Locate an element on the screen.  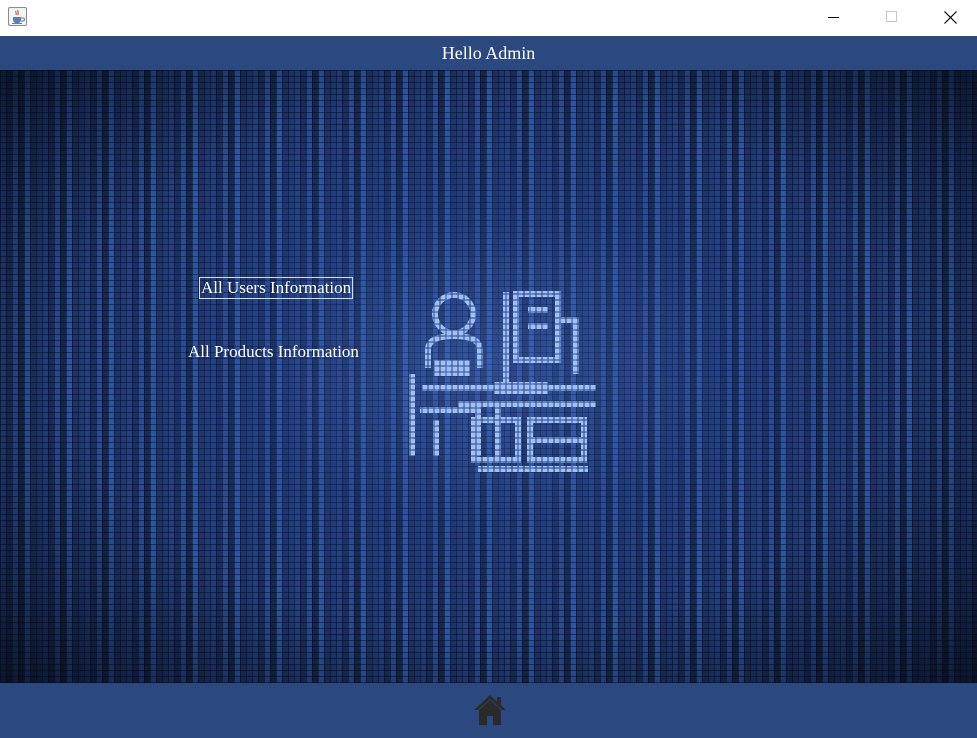
minimize-icon is located at coordinates (833, 17).